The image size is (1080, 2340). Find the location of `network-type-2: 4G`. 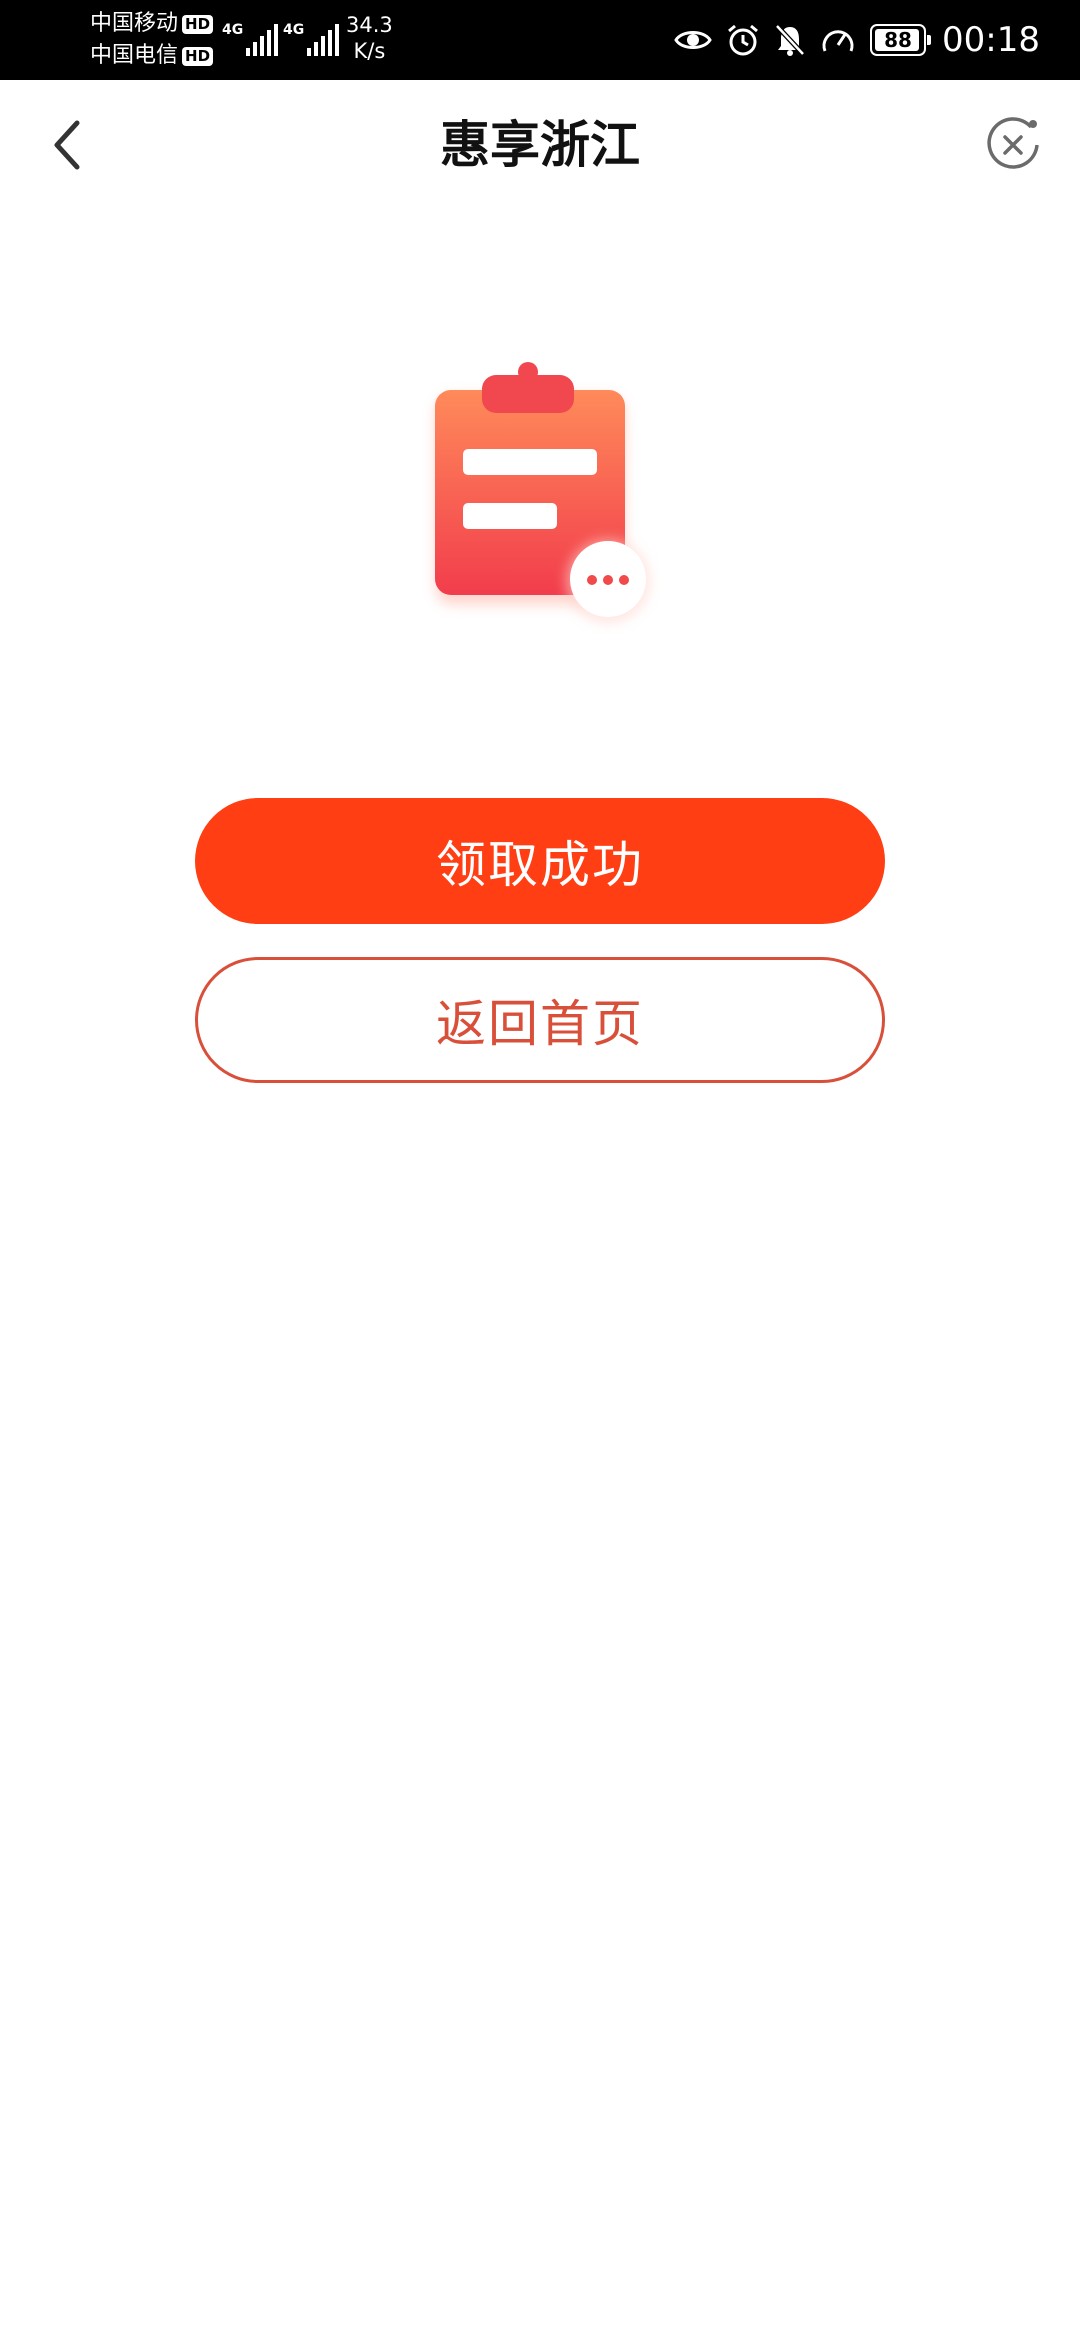

network-type-2: 4G is located at coordinates (294, 30).